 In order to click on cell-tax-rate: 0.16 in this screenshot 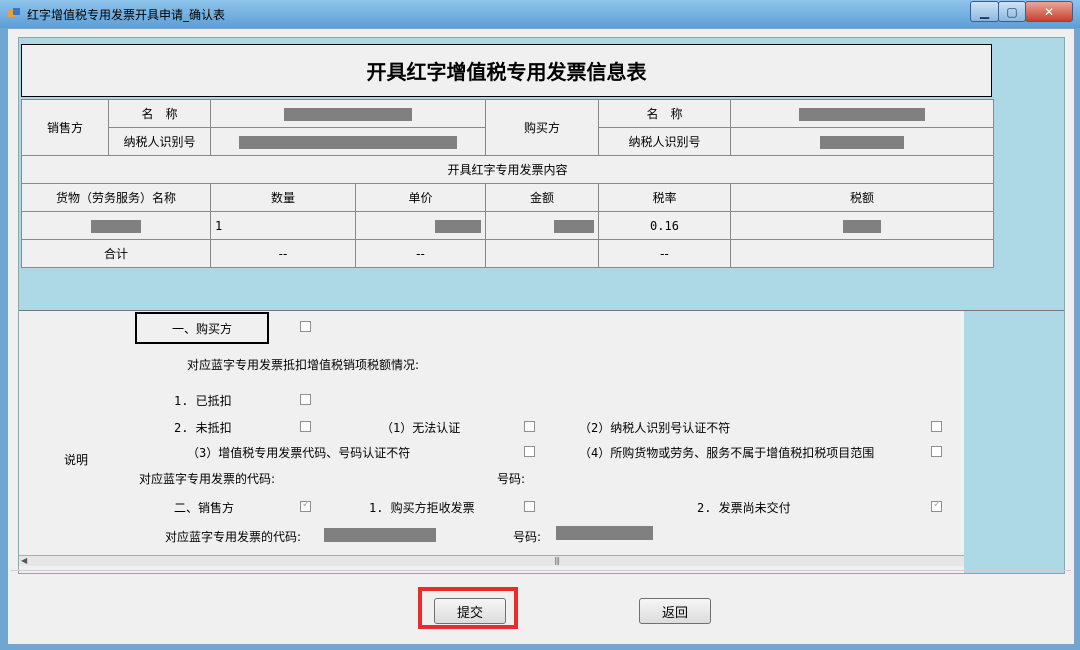, I will do `click(664, 225)`.